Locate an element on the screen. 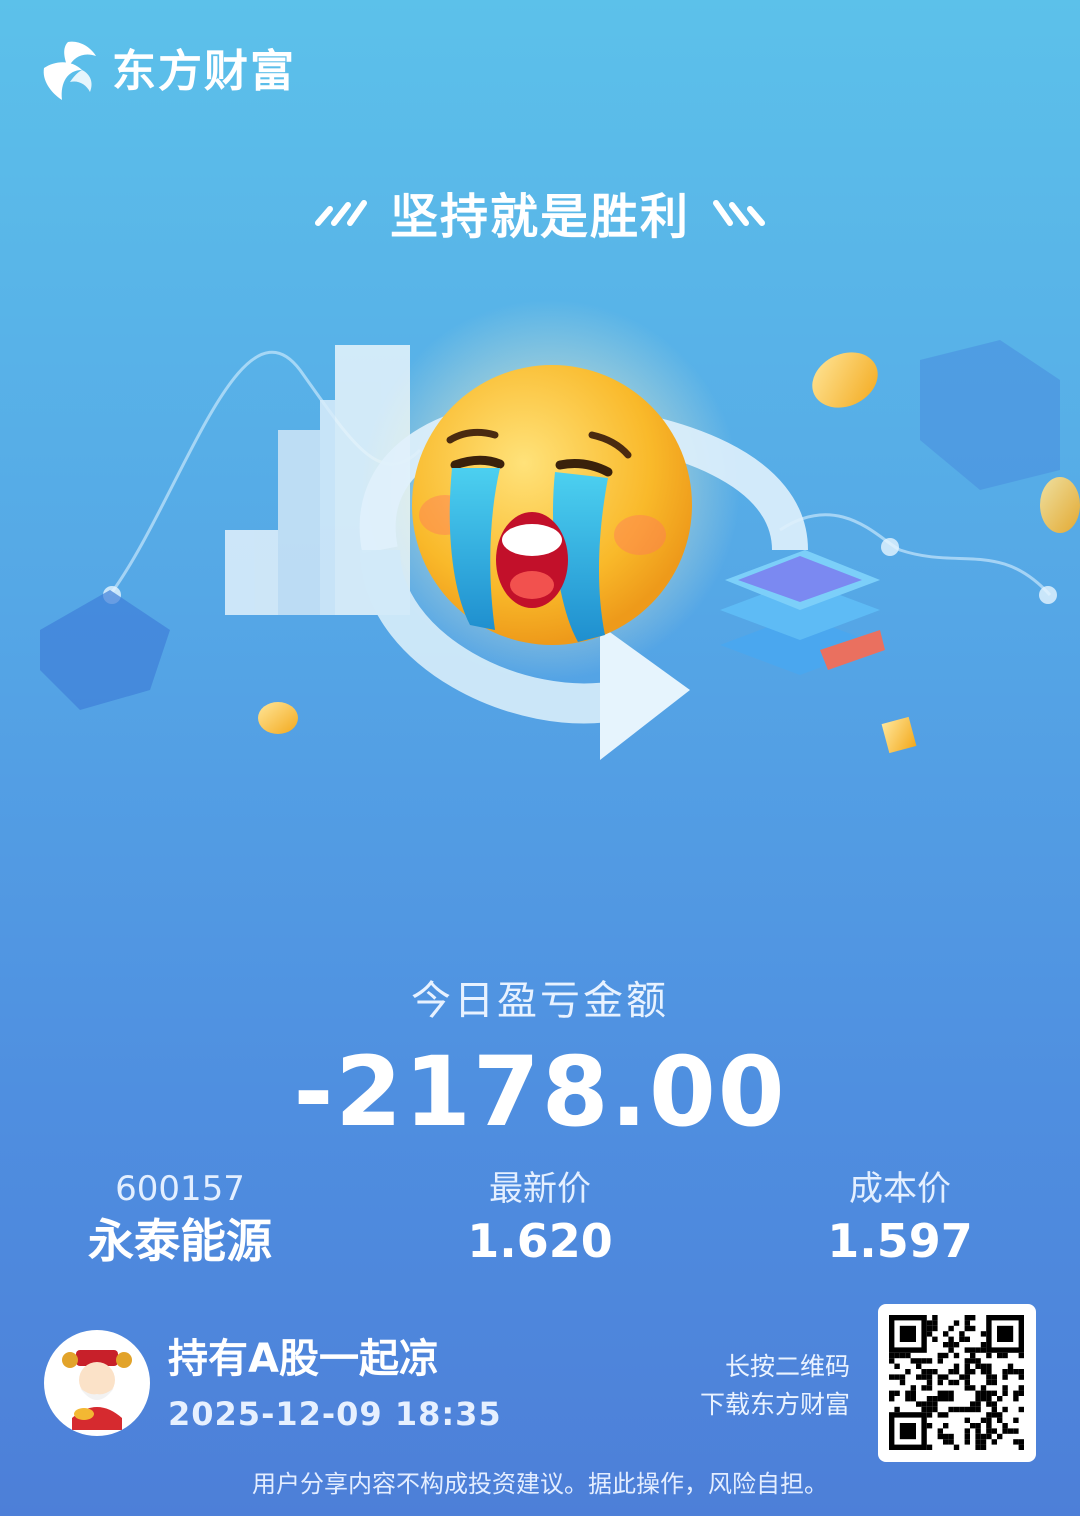 This screenshot has height=1516, width=1080. latest-price-label: 最新价 is located at coordinates (540, 1189).